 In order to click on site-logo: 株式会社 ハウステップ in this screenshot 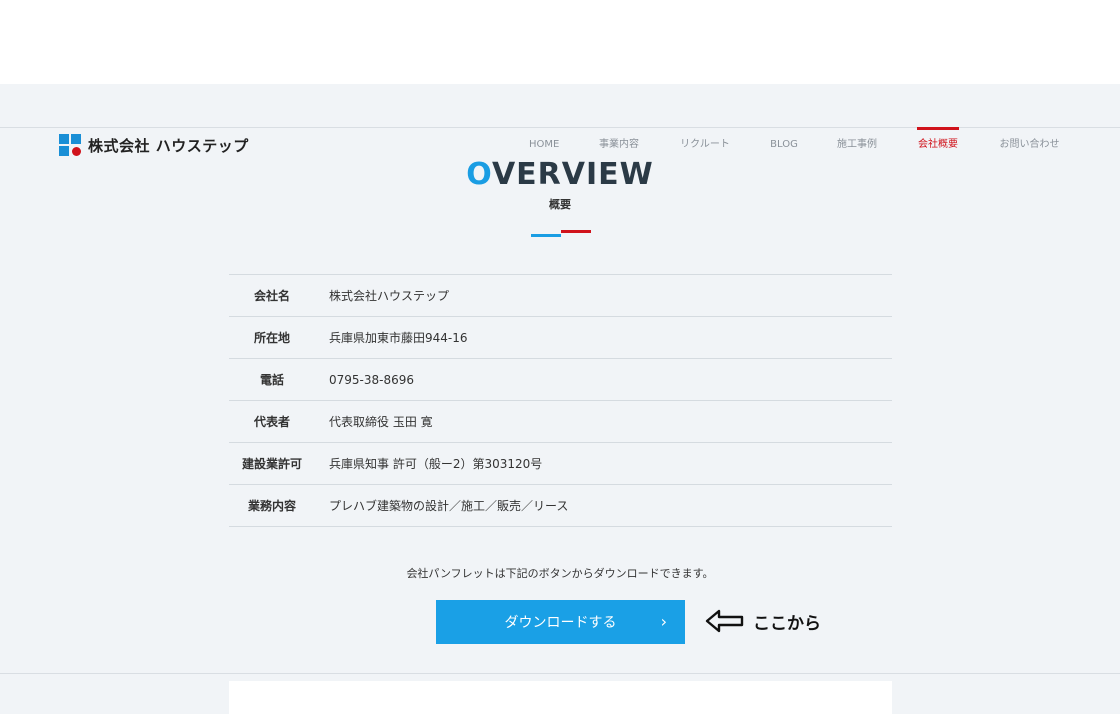, I will do `click(154, 145)`.